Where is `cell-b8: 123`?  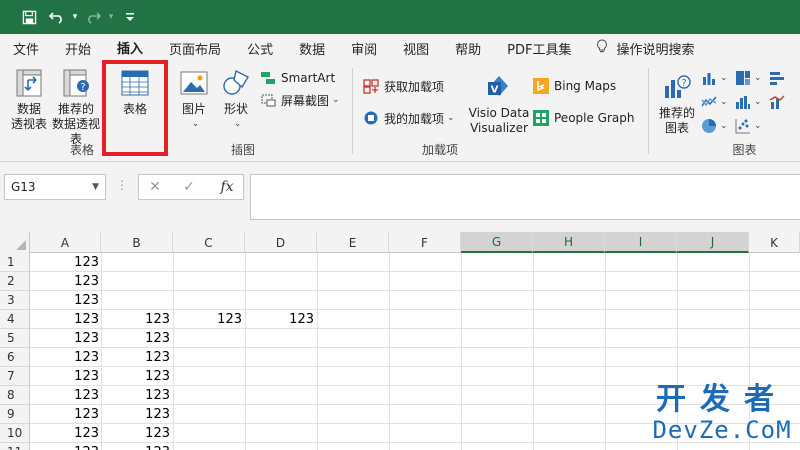 cell-b8: 123 is located at coordinates (137, 395).